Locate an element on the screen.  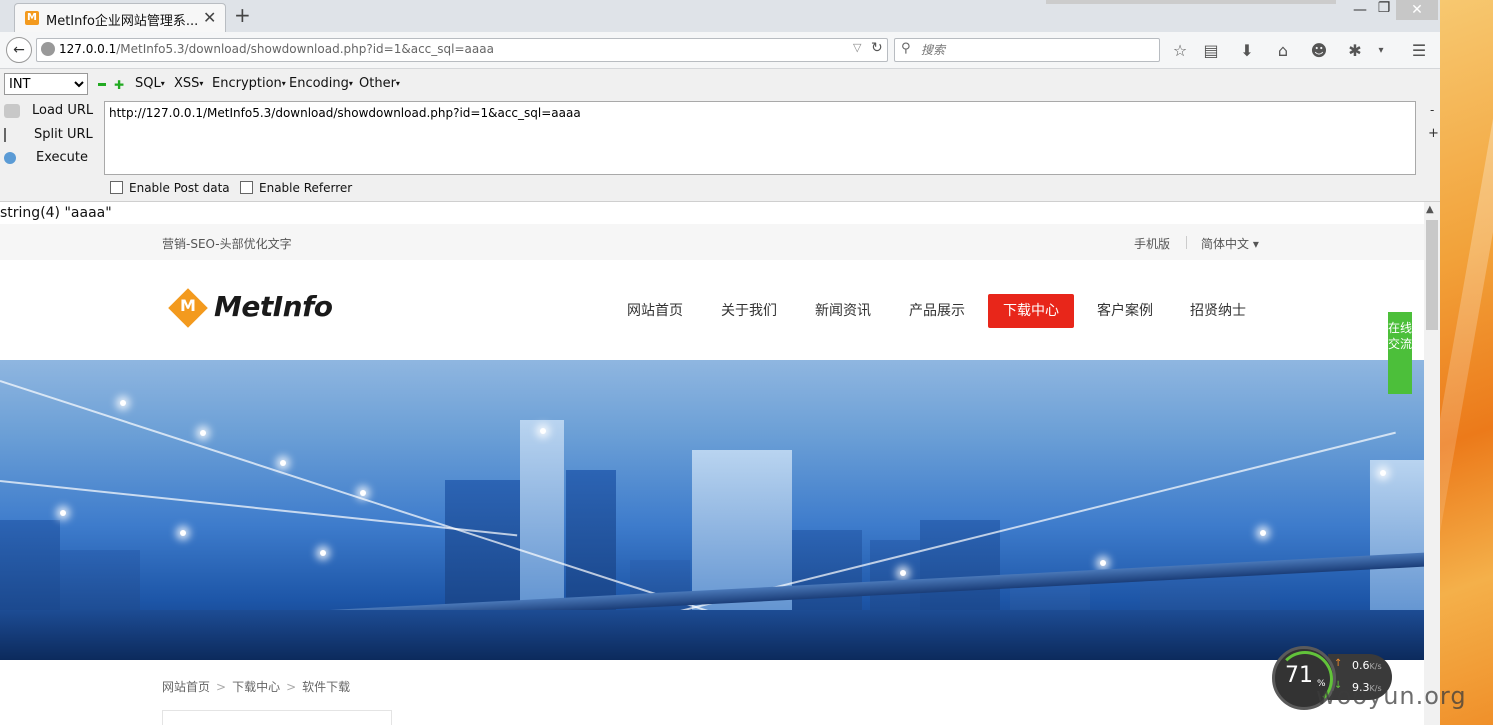
breadcrumb: 网站首页 > 下载中心 > 软件下载 is located at coordinates (256, 686).